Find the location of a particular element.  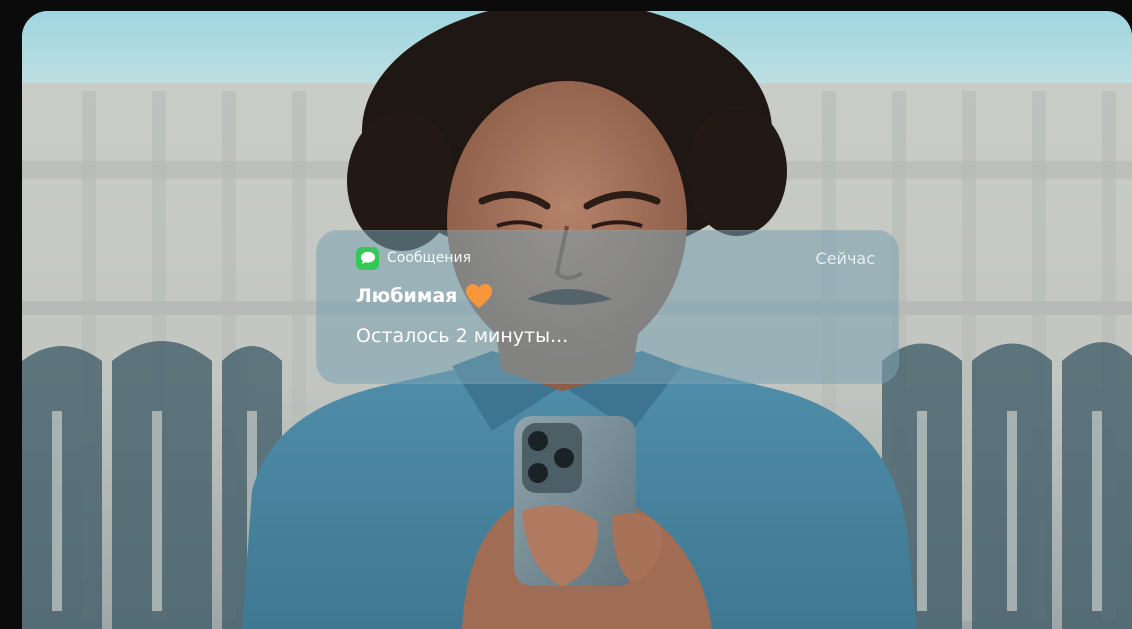

messages-bubble-icon is located at coordinates (367, 258).